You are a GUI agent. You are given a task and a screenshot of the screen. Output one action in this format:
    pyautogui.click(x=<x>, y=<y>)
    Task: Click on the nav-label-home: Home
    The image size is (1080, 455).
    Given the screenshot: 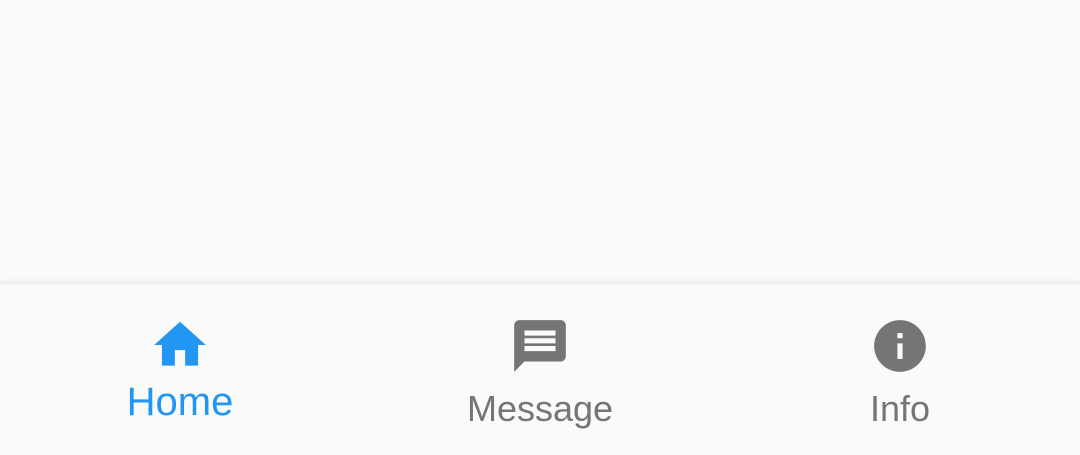 What is the action you would take?
    pyautogui.click(x=180, y=402)
    